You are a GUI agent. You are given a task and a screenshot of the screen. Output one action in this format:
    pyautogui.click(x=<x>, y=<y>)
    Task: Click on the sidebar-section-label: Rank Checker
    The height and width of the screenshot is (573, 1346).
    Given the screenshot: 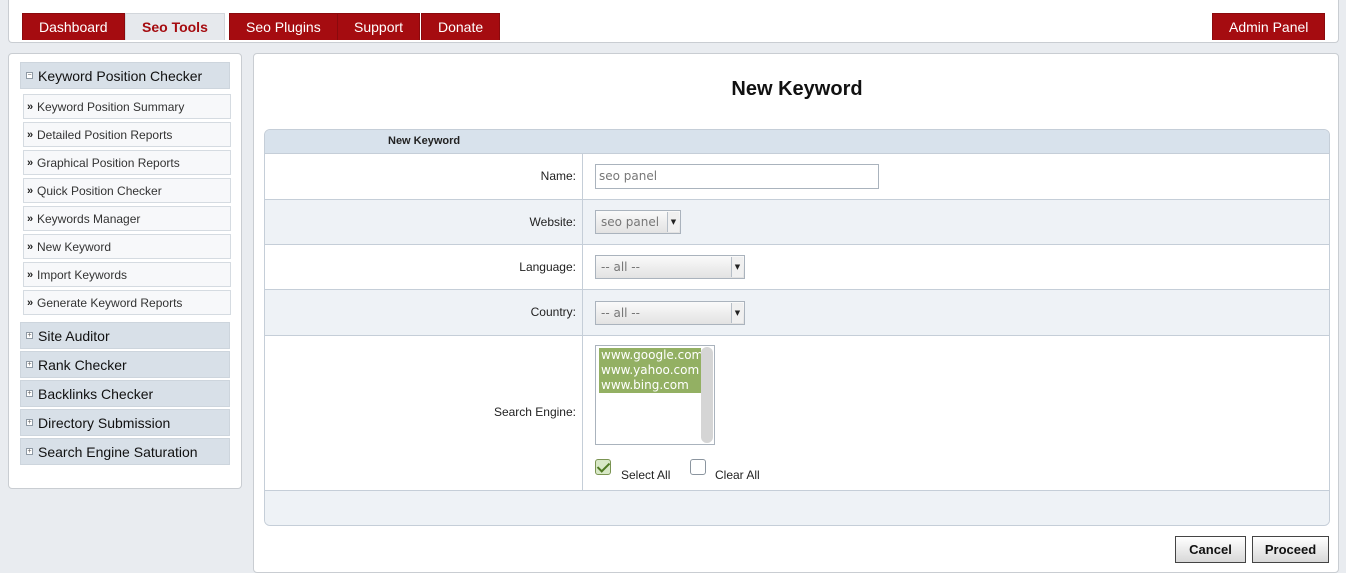 What is the action you would take?
    pyautogui.click(x=82, y=365)
    